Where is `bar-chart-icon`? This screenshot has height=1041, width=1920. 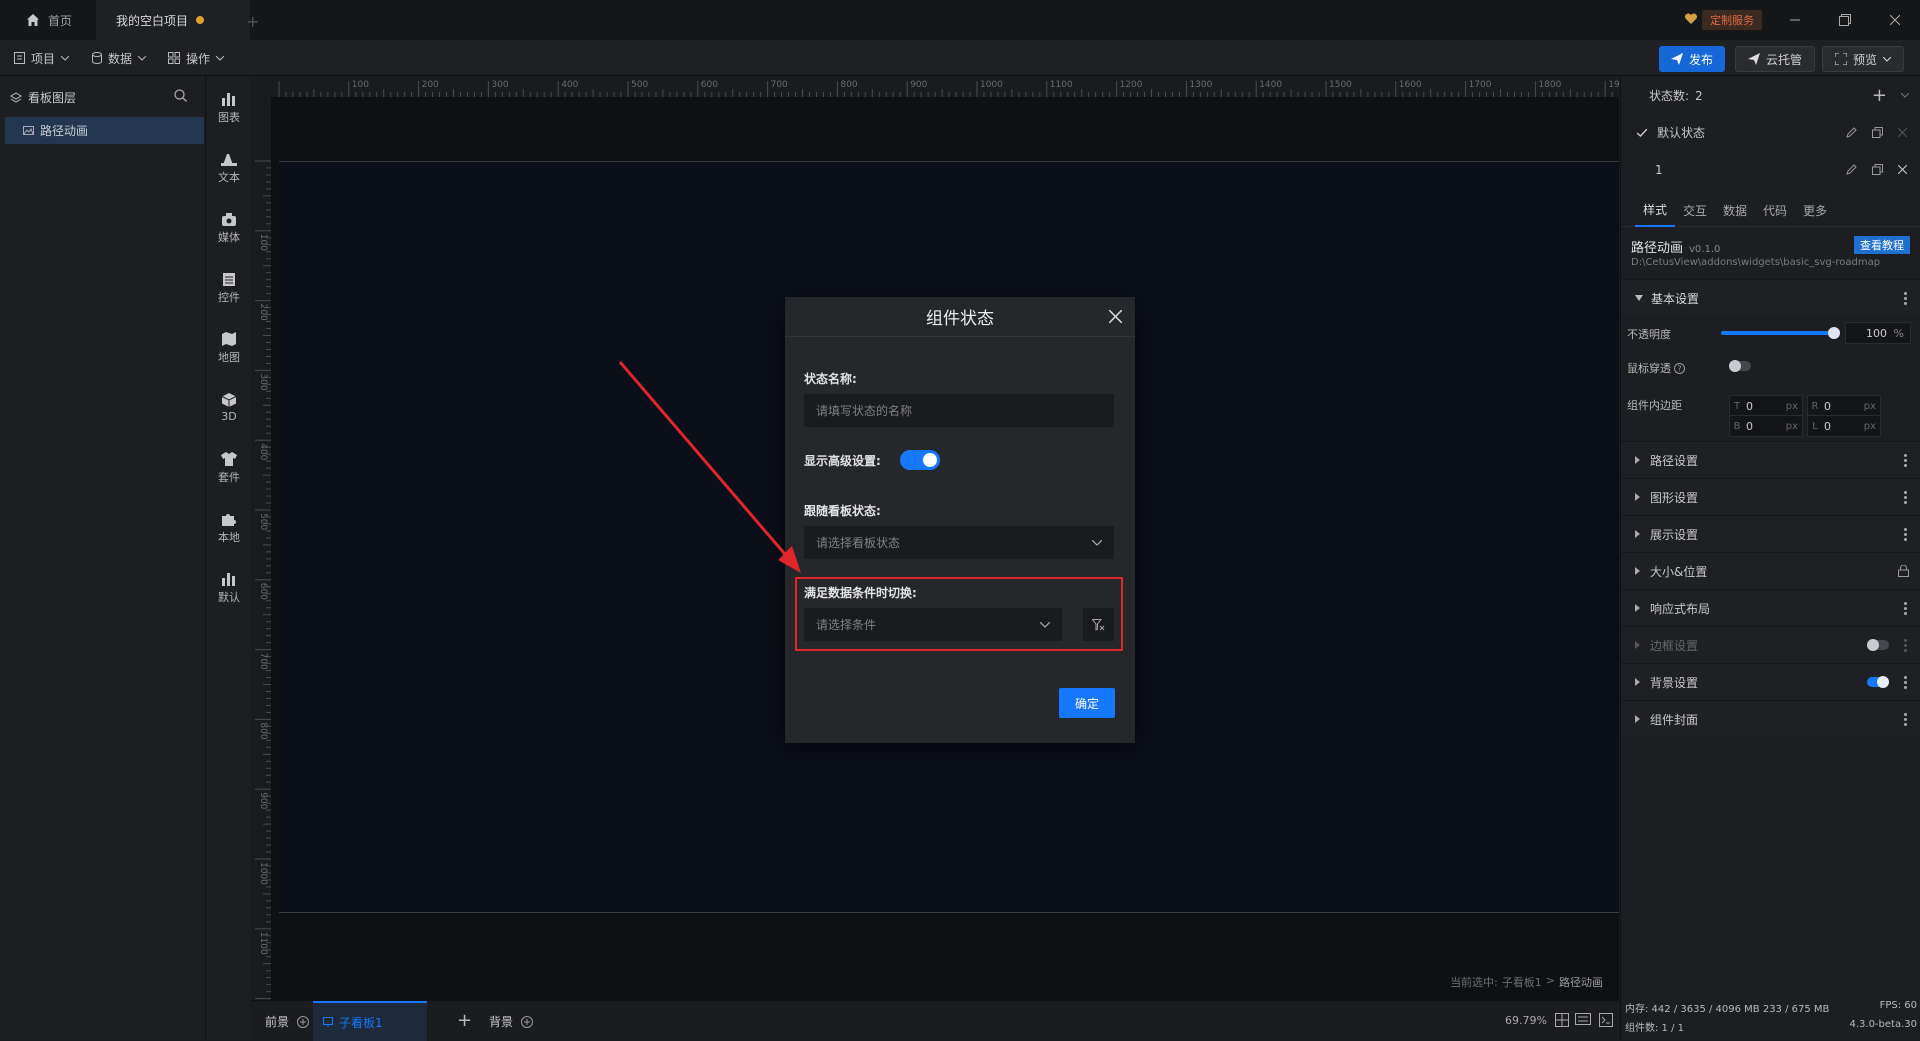
bar-chart-icon is located at coordinates (228, 99).